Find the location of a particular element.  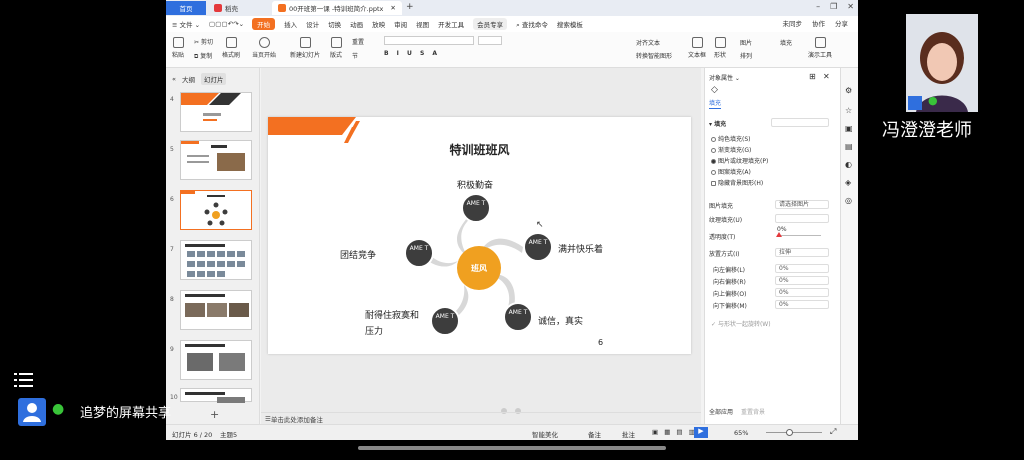

view-mode-icons: ▣ ▦ ▤ ▥ is located at coordinates (674, 432).